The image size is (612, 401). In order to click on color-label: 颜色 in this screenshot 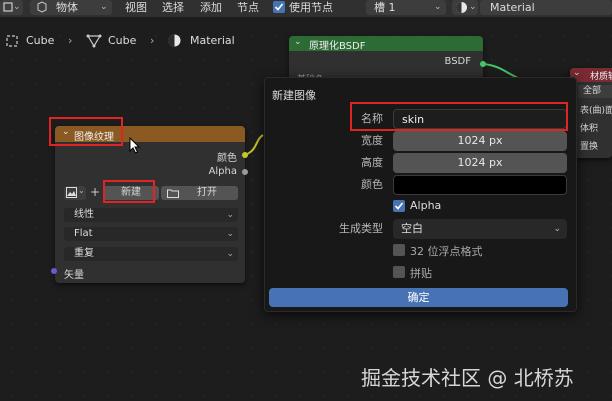, I will do `click(372, 184)`.